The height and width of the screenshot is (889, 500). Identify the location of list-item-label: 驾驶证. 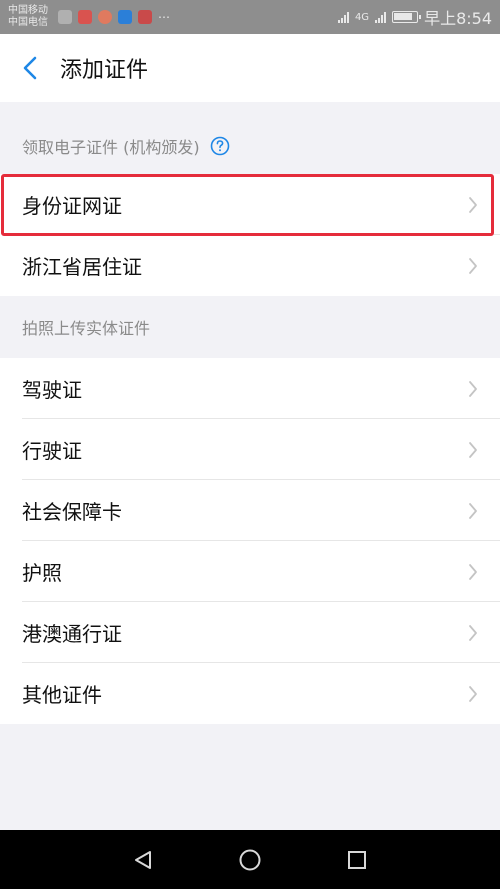
(52, 390).